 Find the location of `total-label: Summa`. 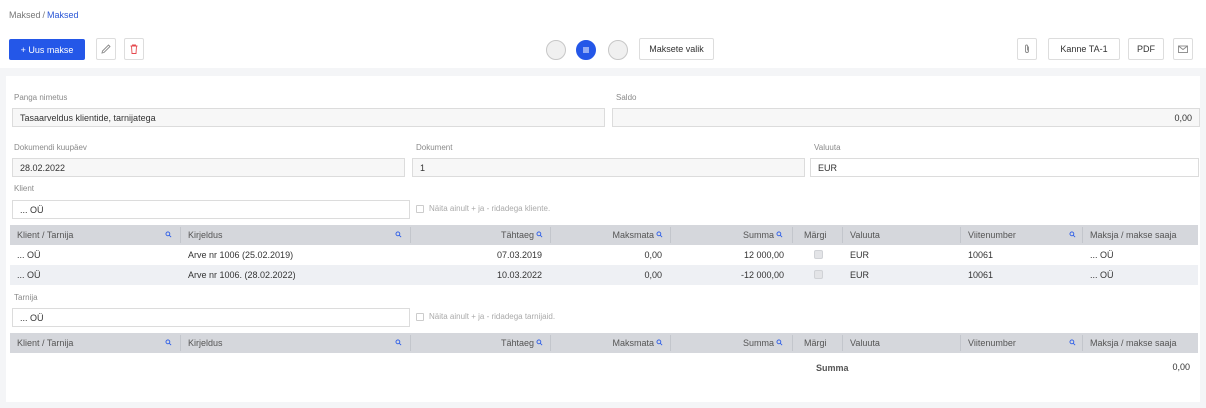

total-label: Summa is located at coordinates (832, 368).